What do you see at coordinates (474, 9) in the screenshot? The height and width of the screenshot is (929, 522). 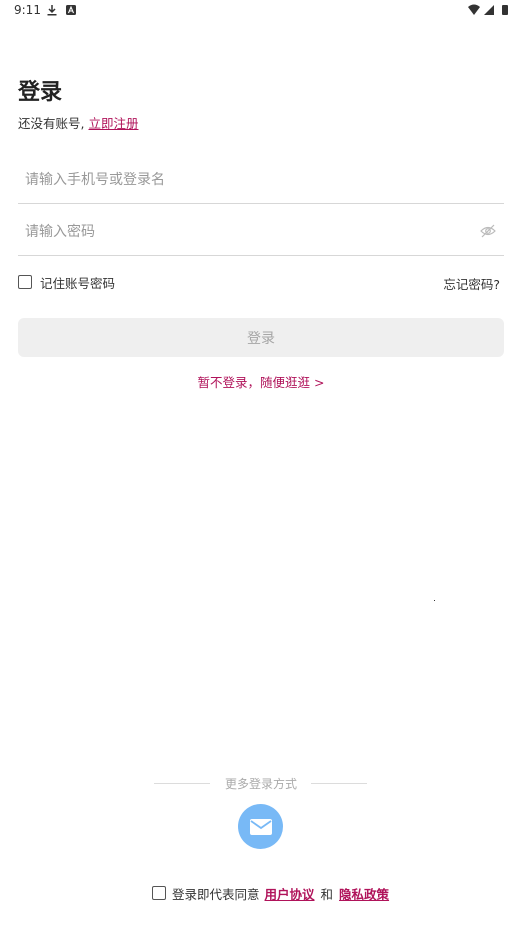 I see `wifi-icon` at bounding box center [474, 9].